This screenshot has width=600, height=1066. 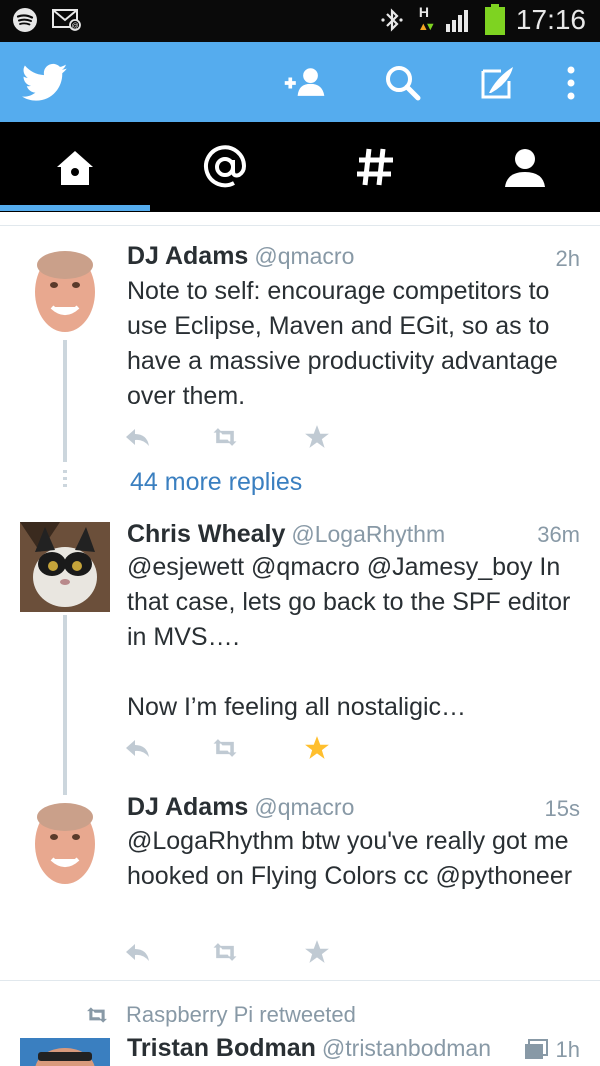 I want to click on tweet-time: 1h, so click(x=567, y=1049).